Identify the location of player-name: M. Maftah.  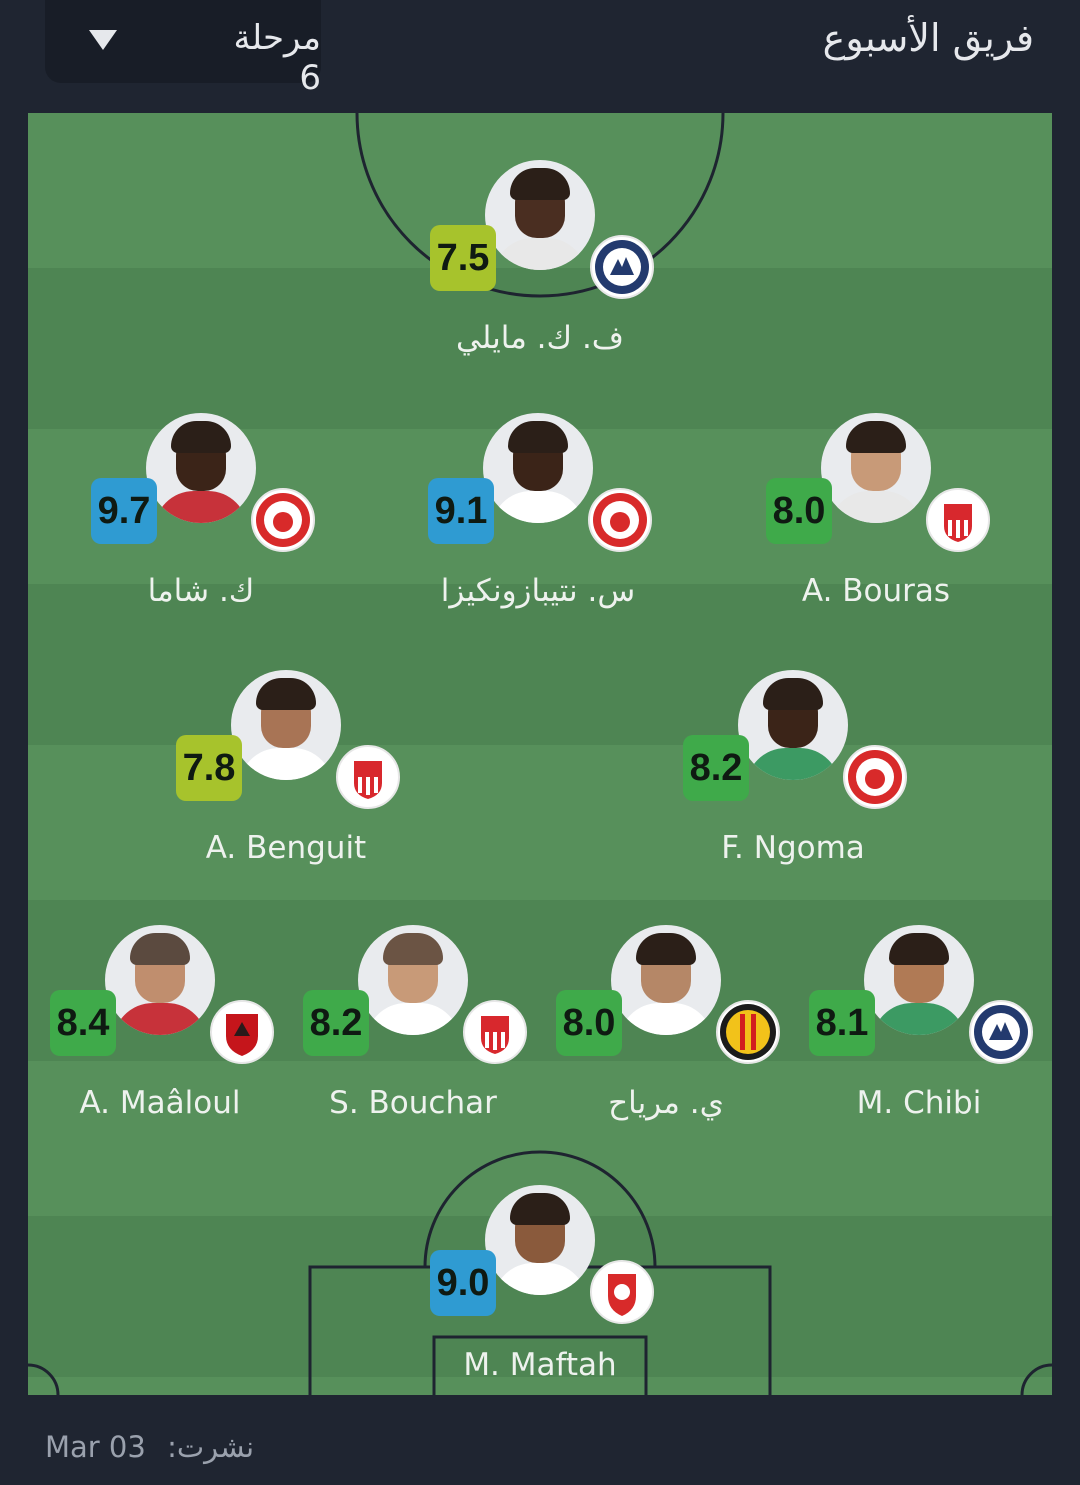
(540, 1365).